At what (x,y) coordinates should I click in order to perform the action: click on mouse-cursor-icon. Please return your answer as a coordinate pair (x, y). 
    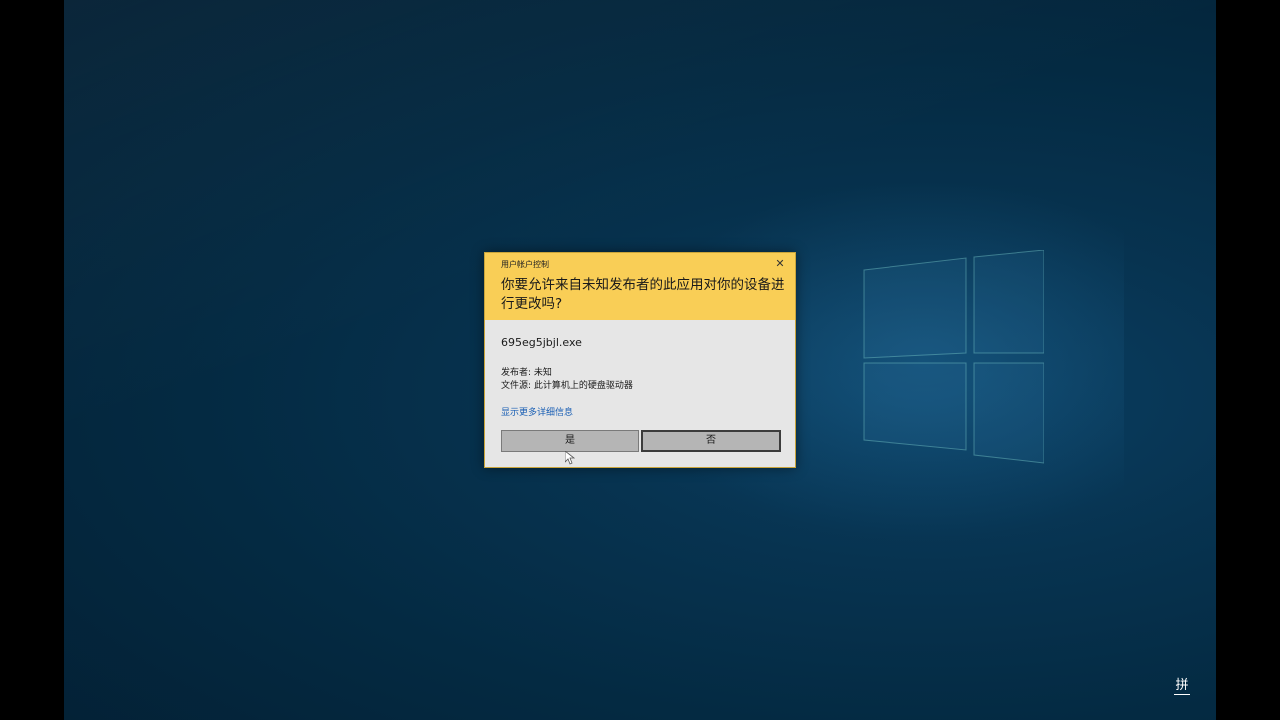
    Looking at the image, I should click on (570, 458).